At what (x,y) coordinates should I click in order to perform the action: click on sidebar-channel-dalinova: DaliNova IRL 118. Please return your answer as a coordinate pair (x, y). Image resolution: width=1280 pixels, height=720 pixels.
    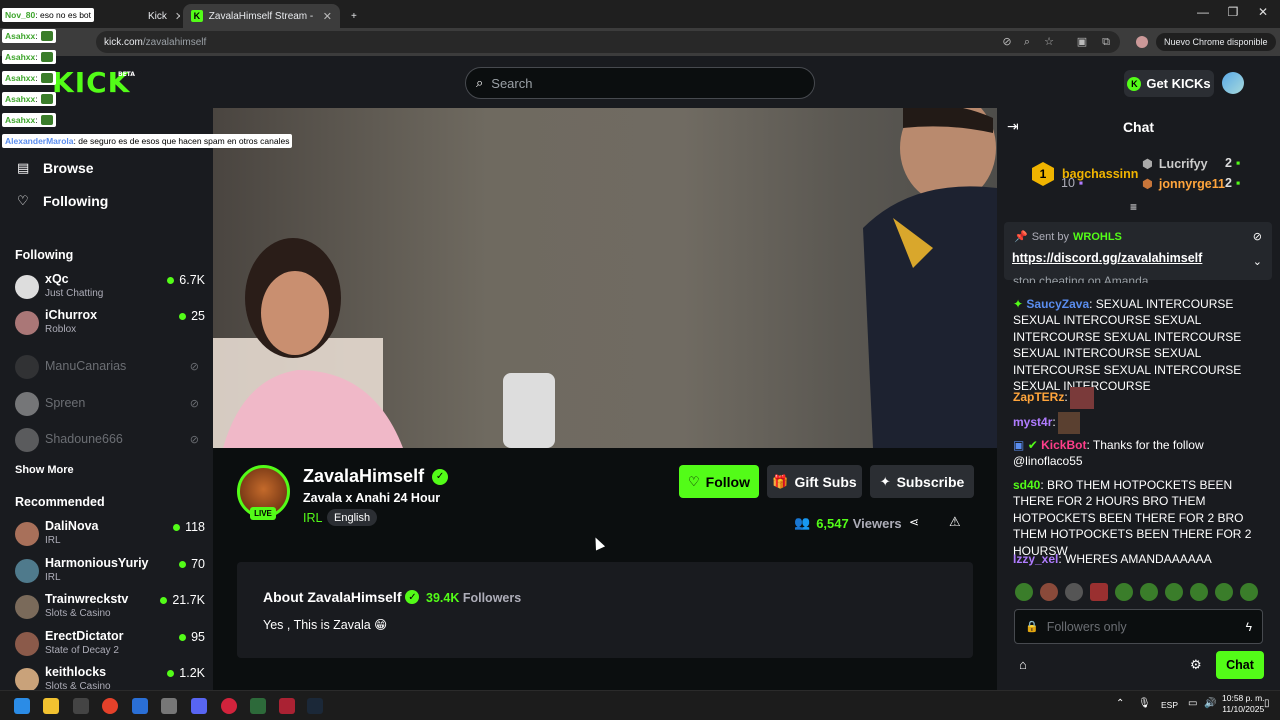
    Looking at the image, I should click on (110, 537).